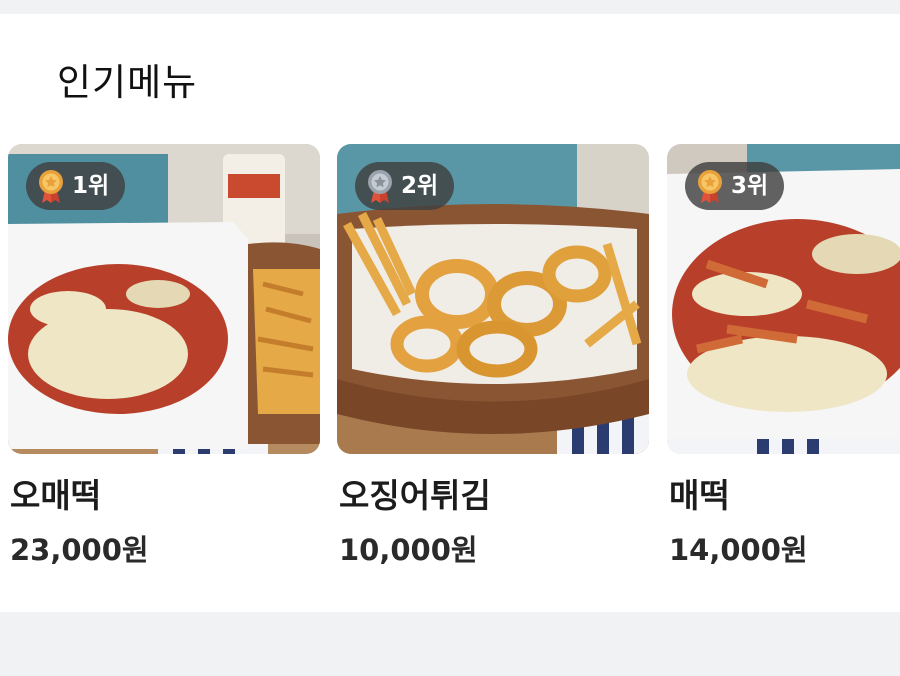  I want to click on rank-label: 1위, so click(91, 186).